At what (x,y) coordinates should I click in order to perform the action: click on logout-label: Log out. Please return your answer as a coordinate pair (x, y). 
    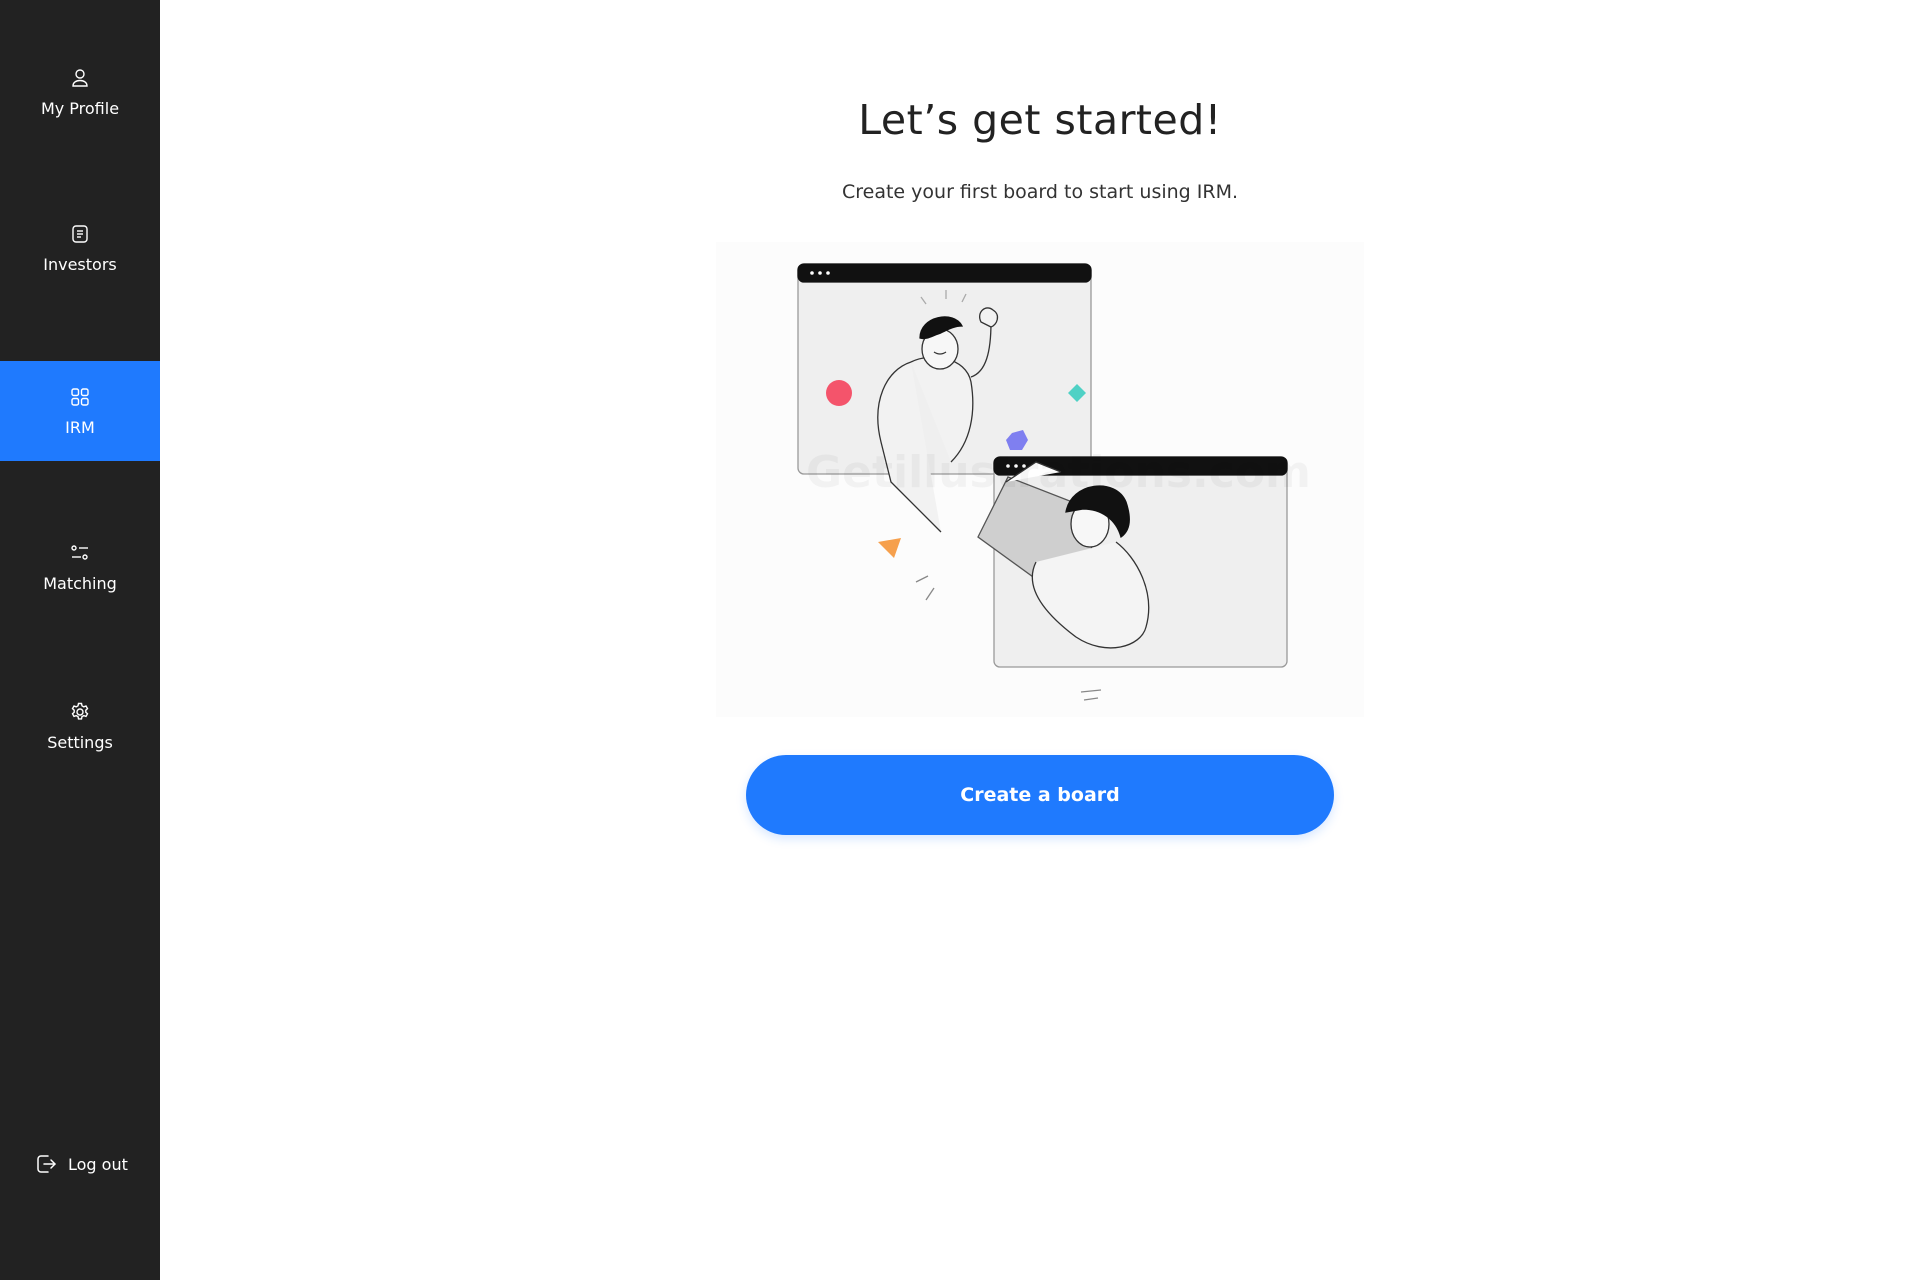
    Looking at the image, I should click on (98, 1164).